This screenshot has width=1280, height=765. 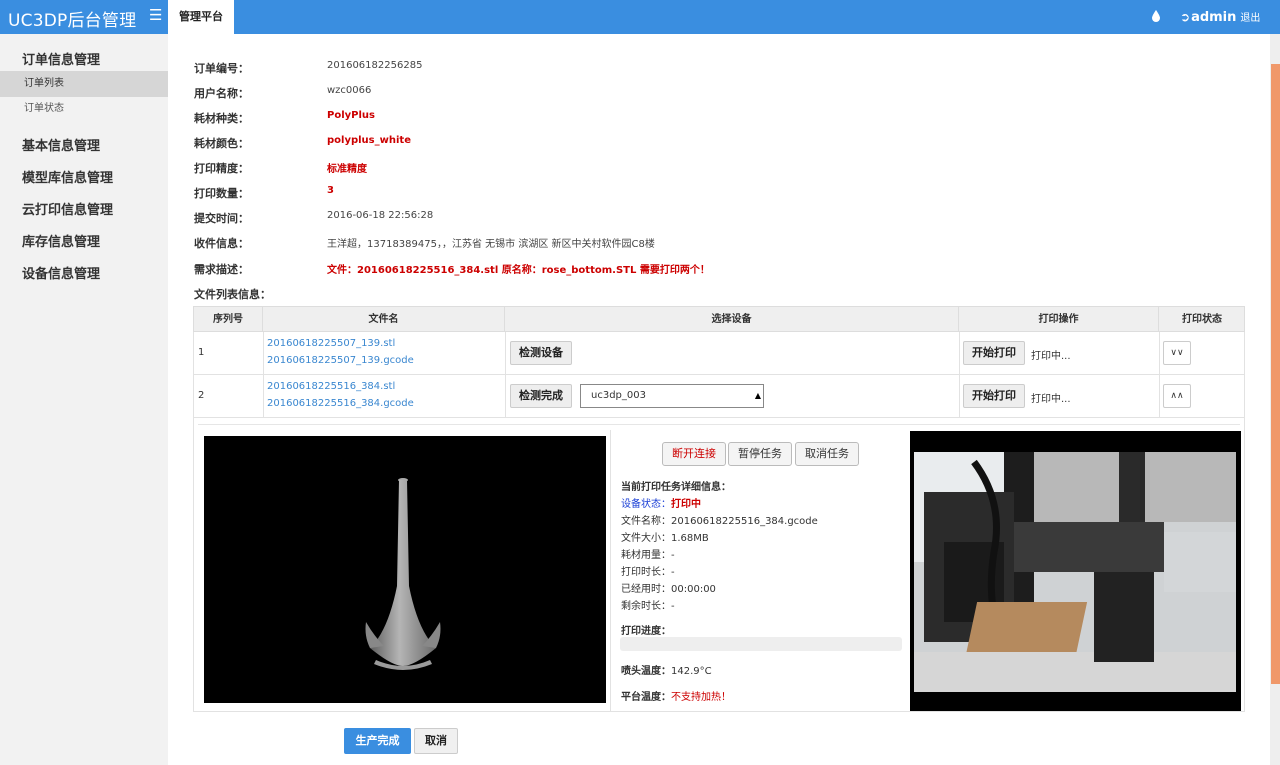 What do you see at coordinates (375, 65) in the screenshot?
I see `order-id-value: 201606182256285` at bounding box center [375, 65].